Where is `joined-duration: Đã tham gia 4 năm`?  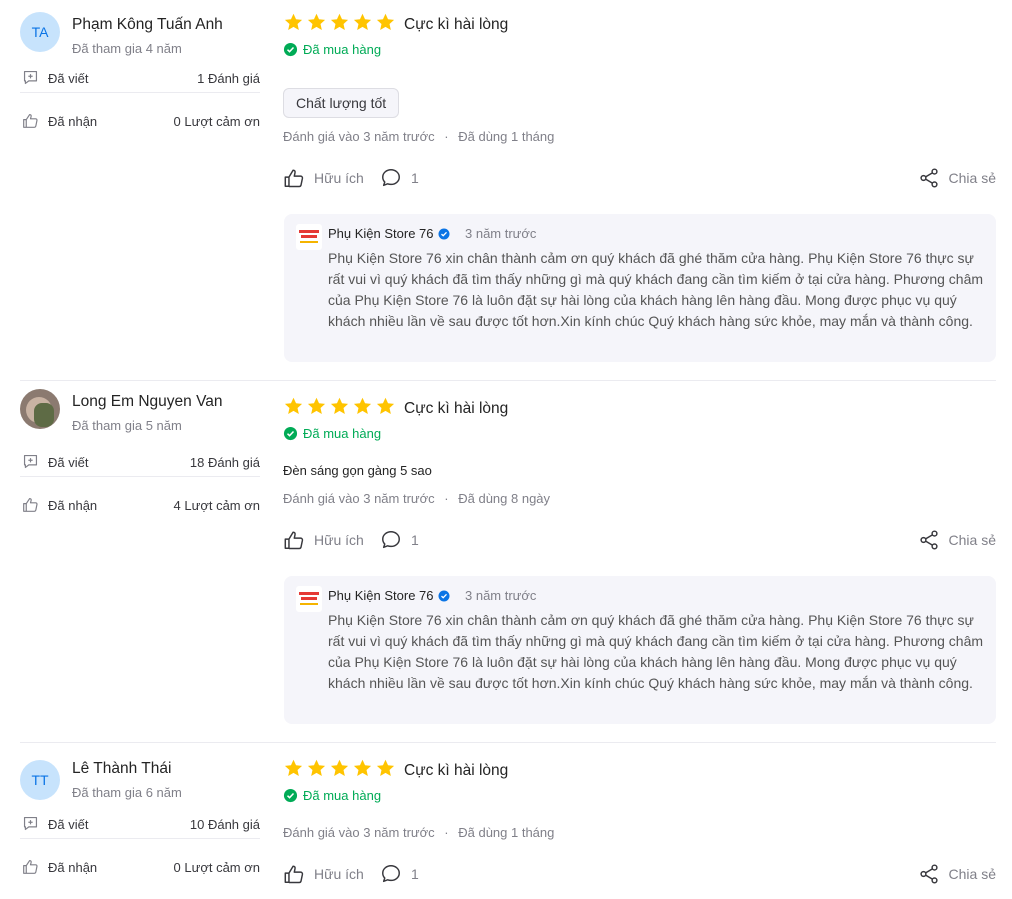
joined-duration: Đã tham gia 4 năm is located at coordinates (127, 48).